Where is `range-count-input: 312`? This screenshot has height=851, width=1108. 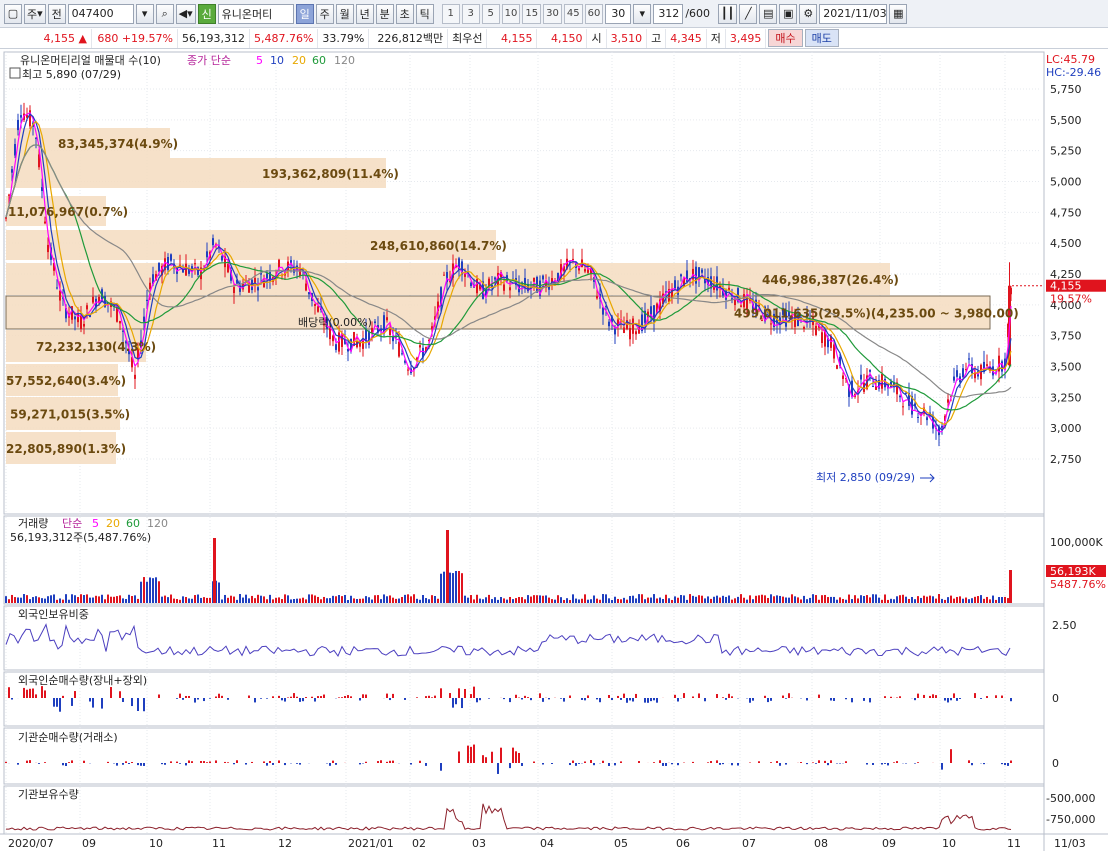
range-count-input: 312 is located at coordinates (668, 13).